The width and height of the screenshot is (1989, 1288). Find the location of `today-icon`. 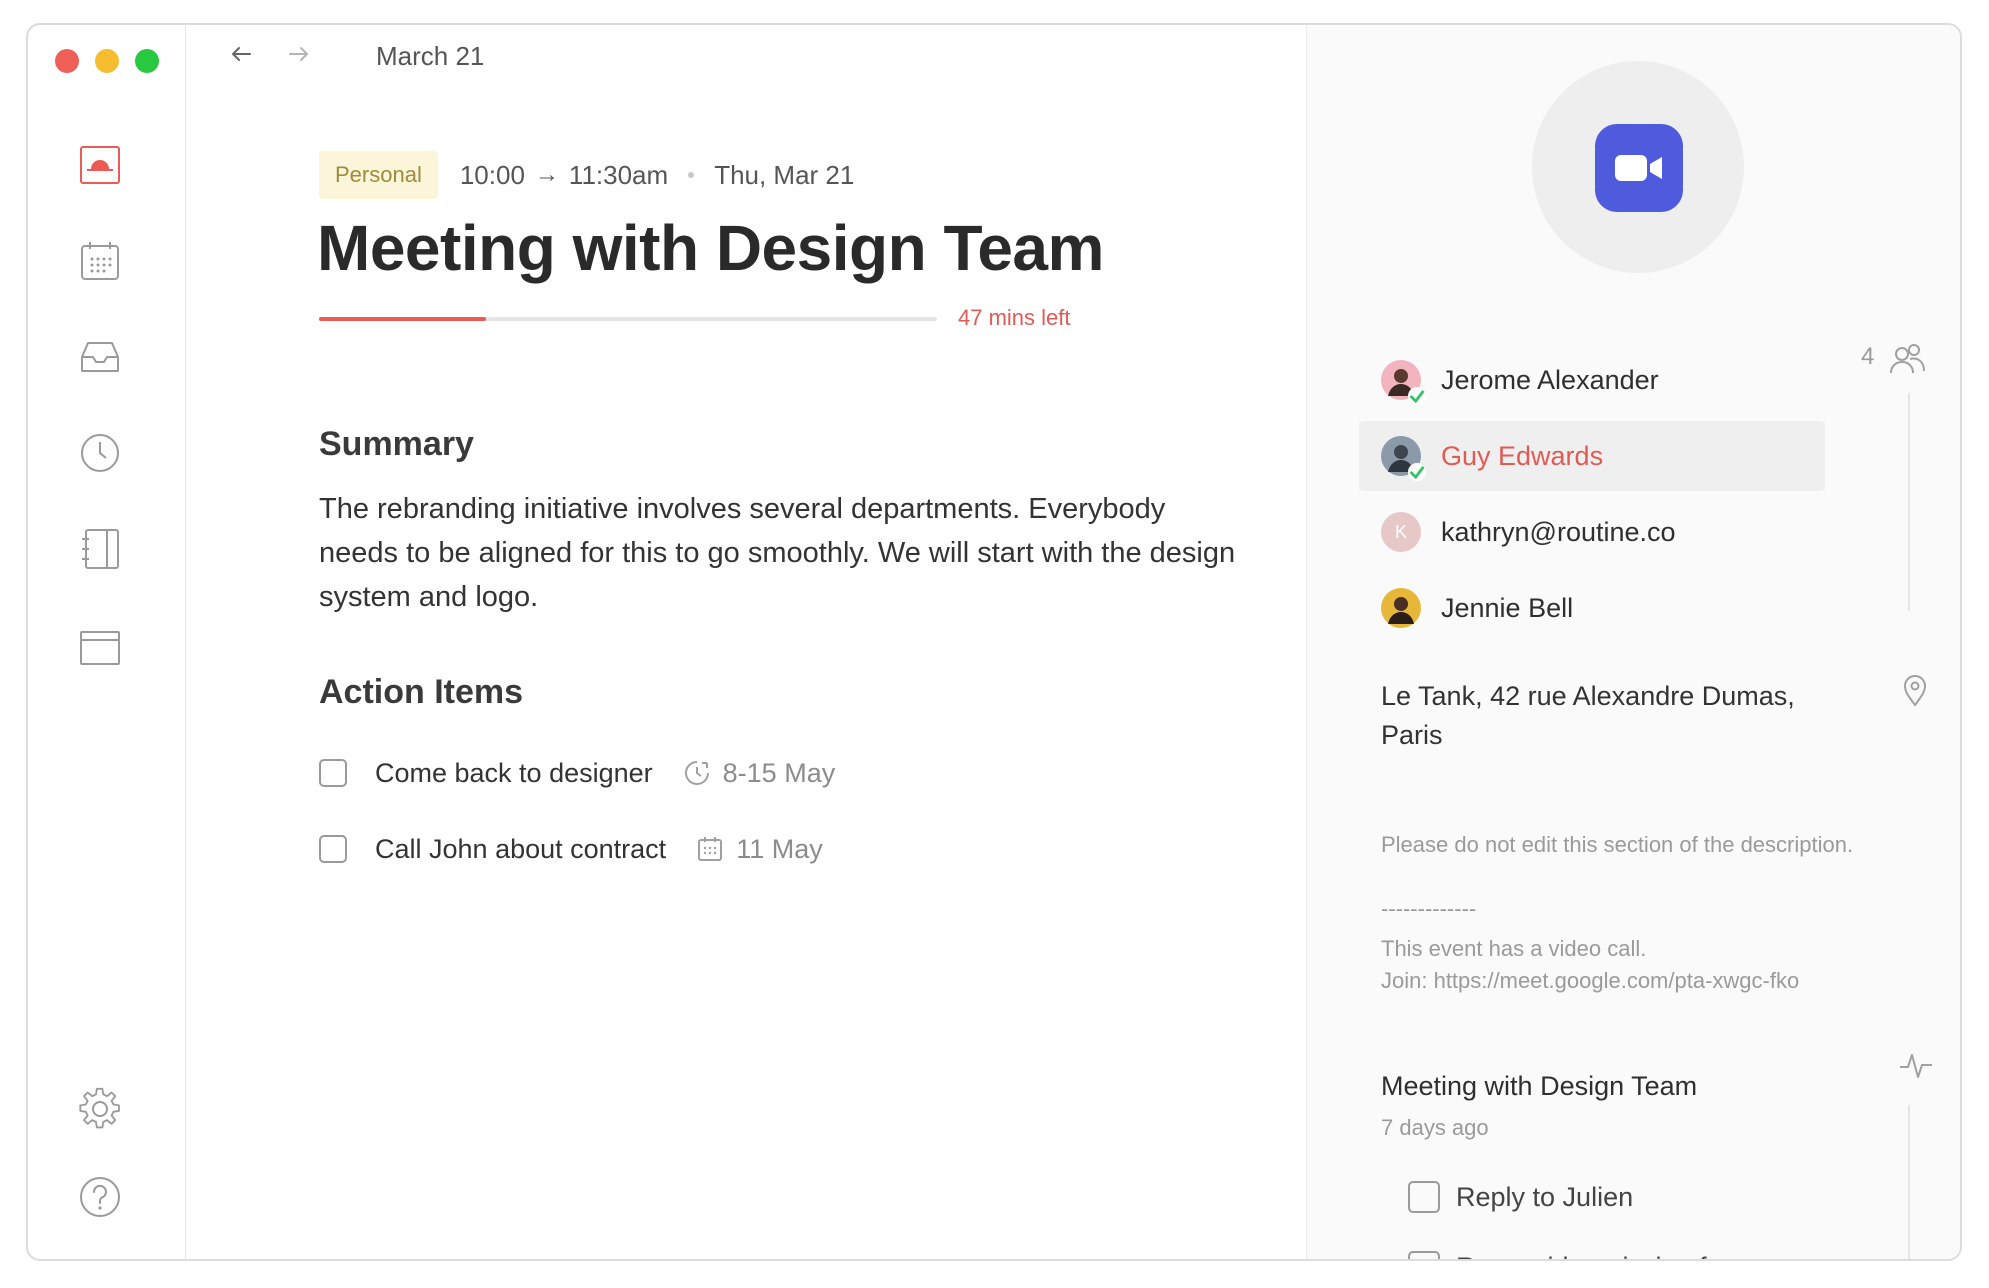

today-icon is located at coordinates (100, 165).